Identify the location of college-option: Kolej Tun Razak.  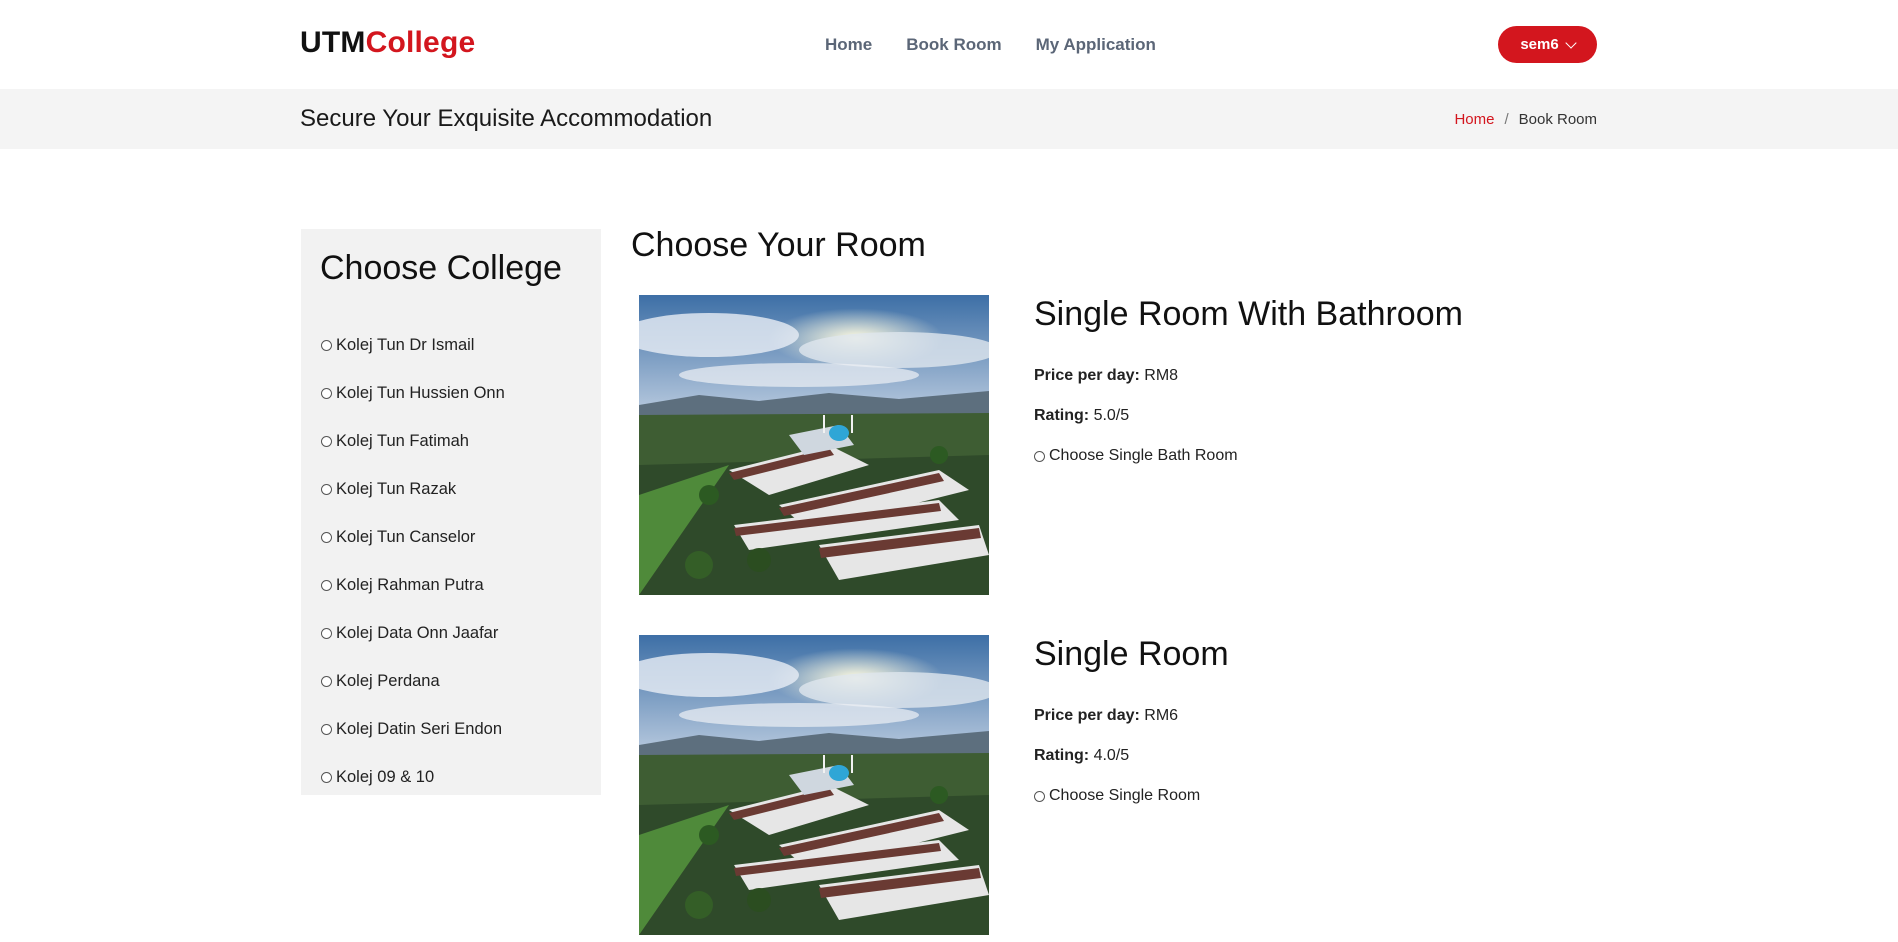
(413, 489).